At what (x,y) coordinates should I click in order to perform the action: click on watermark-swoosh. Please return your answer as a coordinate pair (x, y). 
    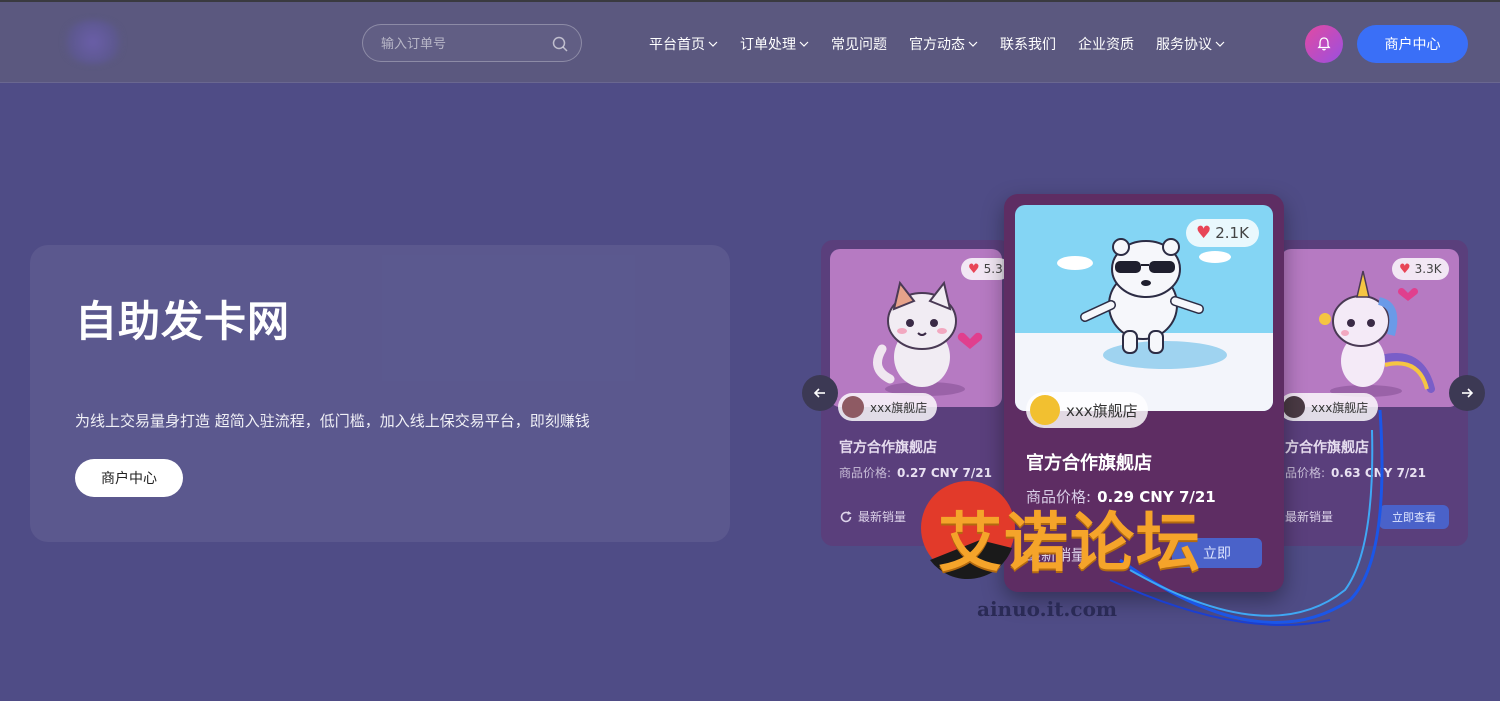
    Looking at the image, I should click on (1152, 517).